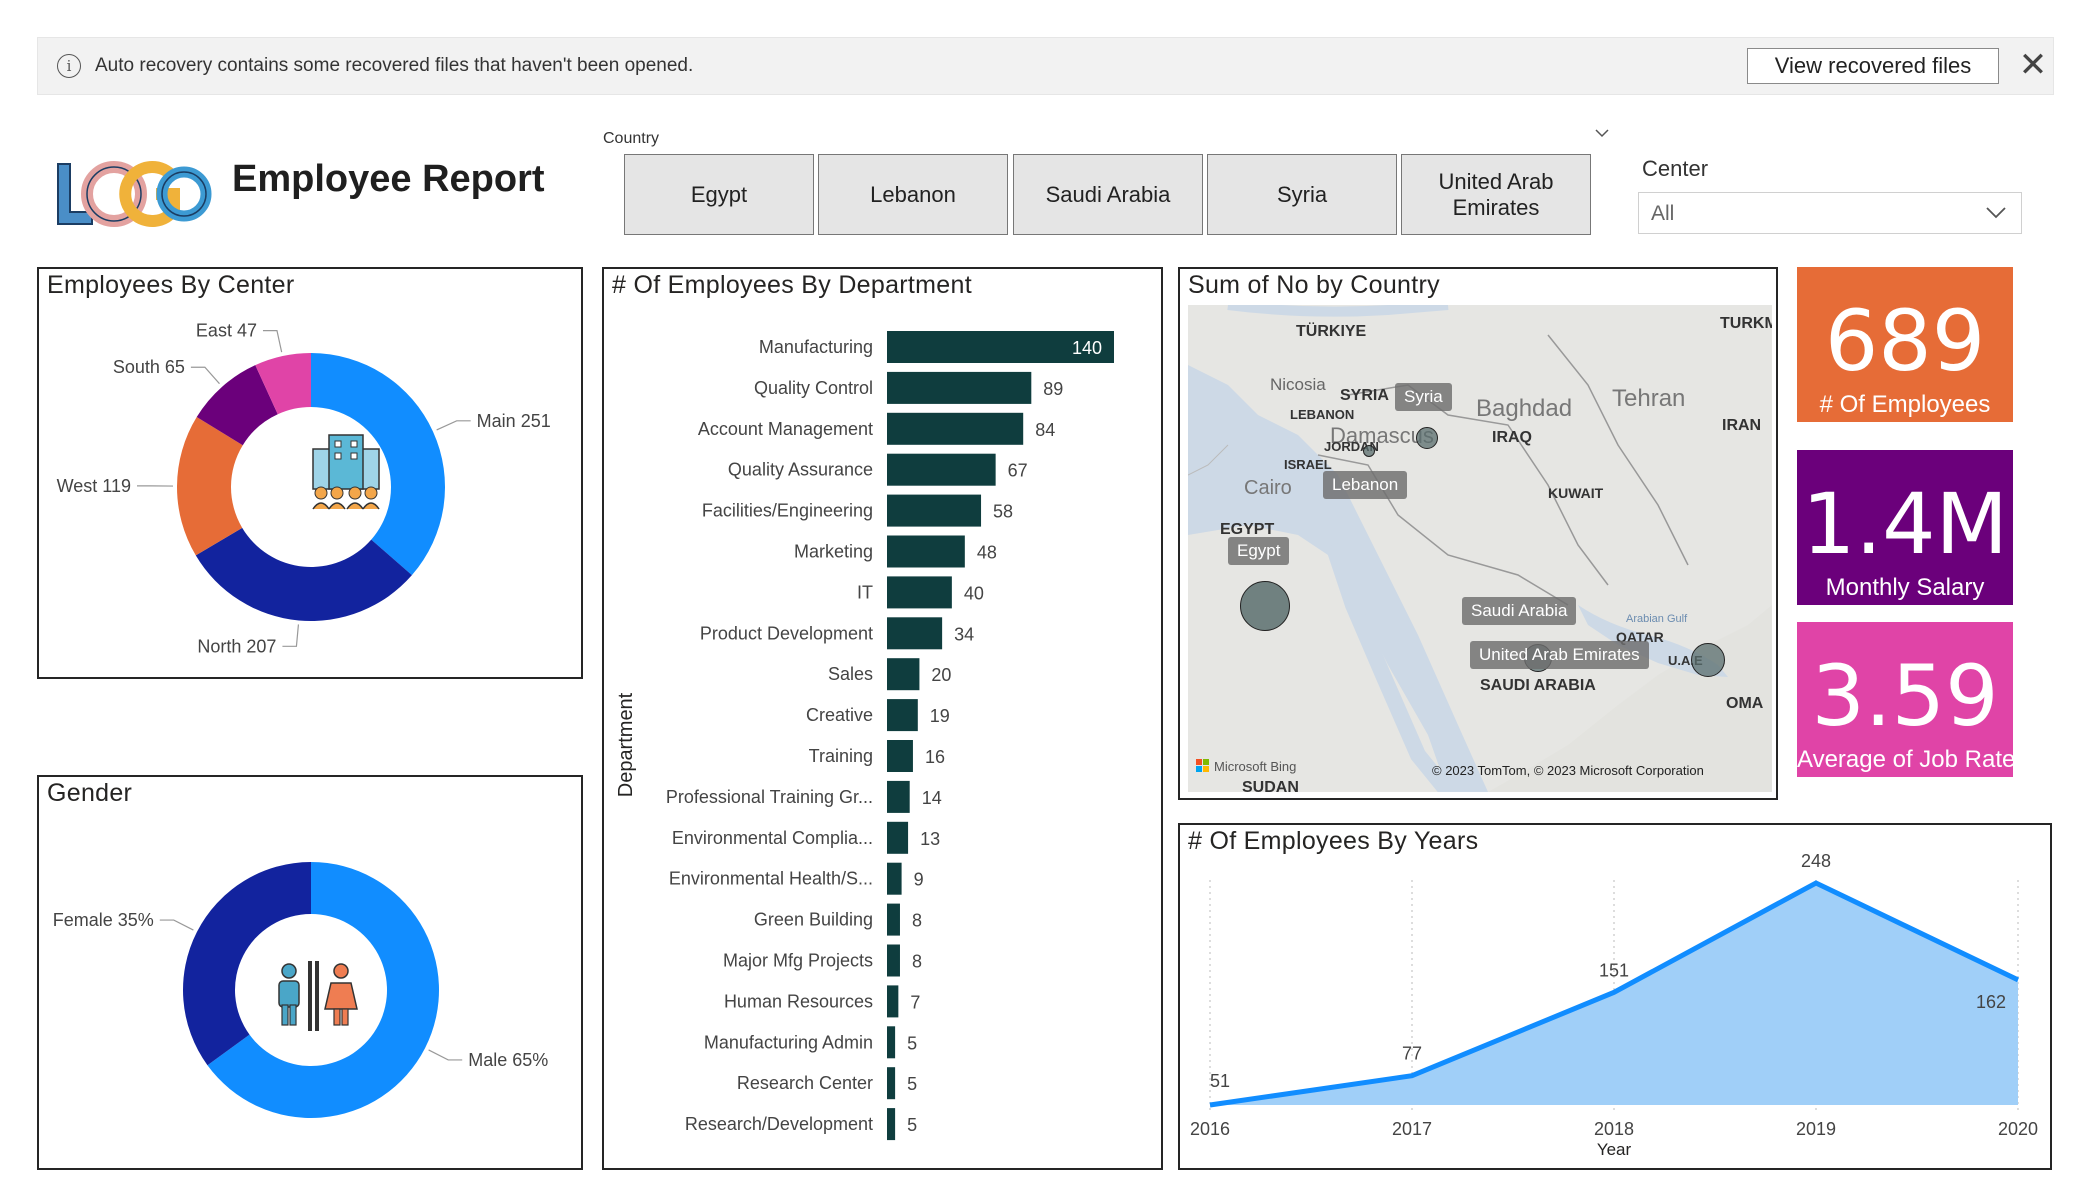 The height and width of the screenshot is (1200, 2075). What do you see at coordinates (1663, 213) in the screenshot?
I see `center-dropdown-value: All` at bounding box center [1663, 213].